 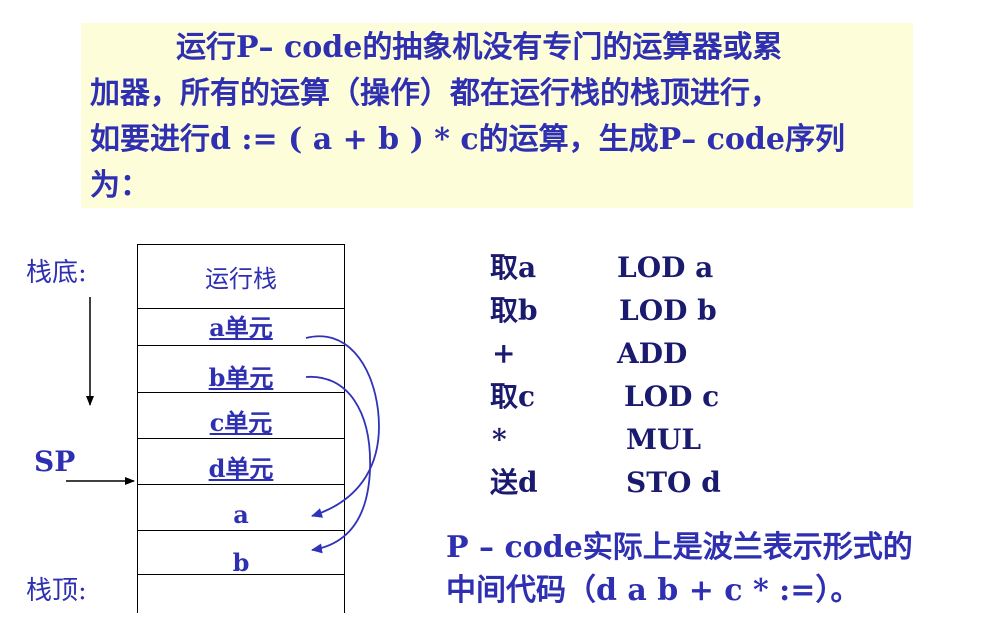 What do you see at coordinates (514, 310) in the screenshot?
I see `instr-action: 取b` at bounding box center [514, 310].